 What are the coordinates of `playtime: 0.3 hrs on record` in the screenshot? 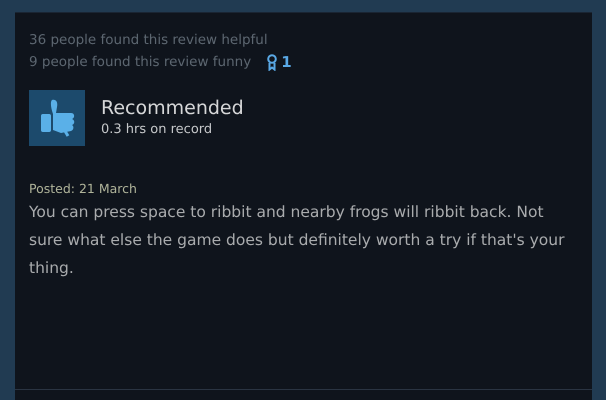 It's located at (157, 129).